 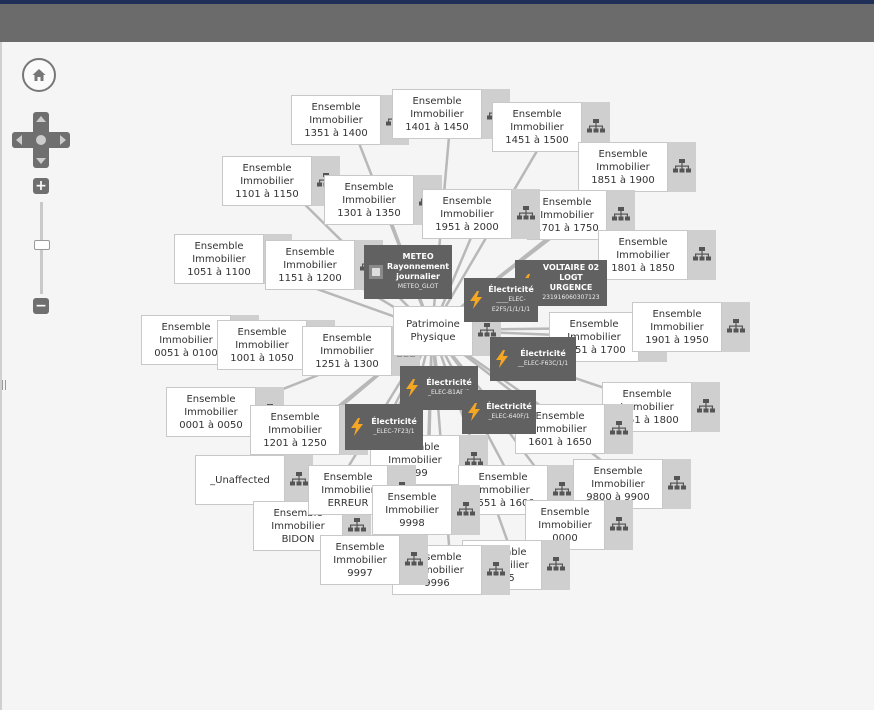 I want to click on equipment-node: Électricité __ELEC-F63C/1/1, so click(x=533, y=359).